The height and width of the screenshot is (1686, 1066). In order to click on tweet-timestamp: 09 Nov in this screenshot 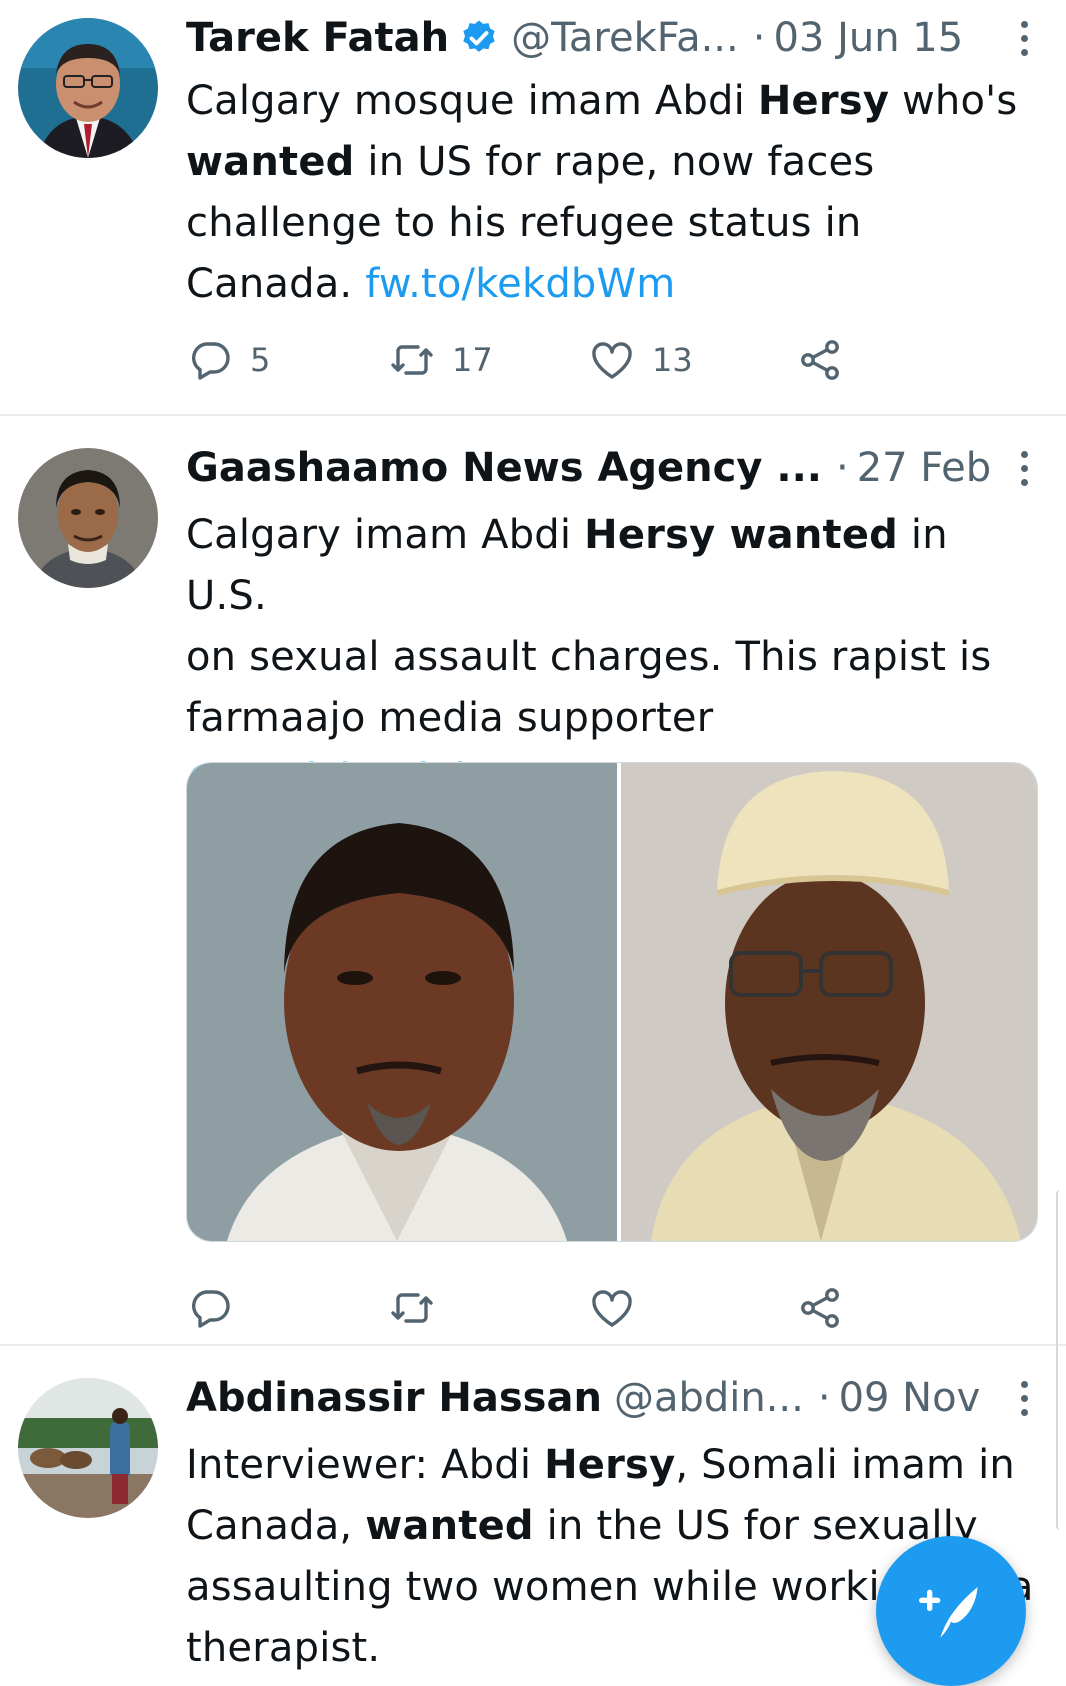, I will do `click(910, 1398)`.